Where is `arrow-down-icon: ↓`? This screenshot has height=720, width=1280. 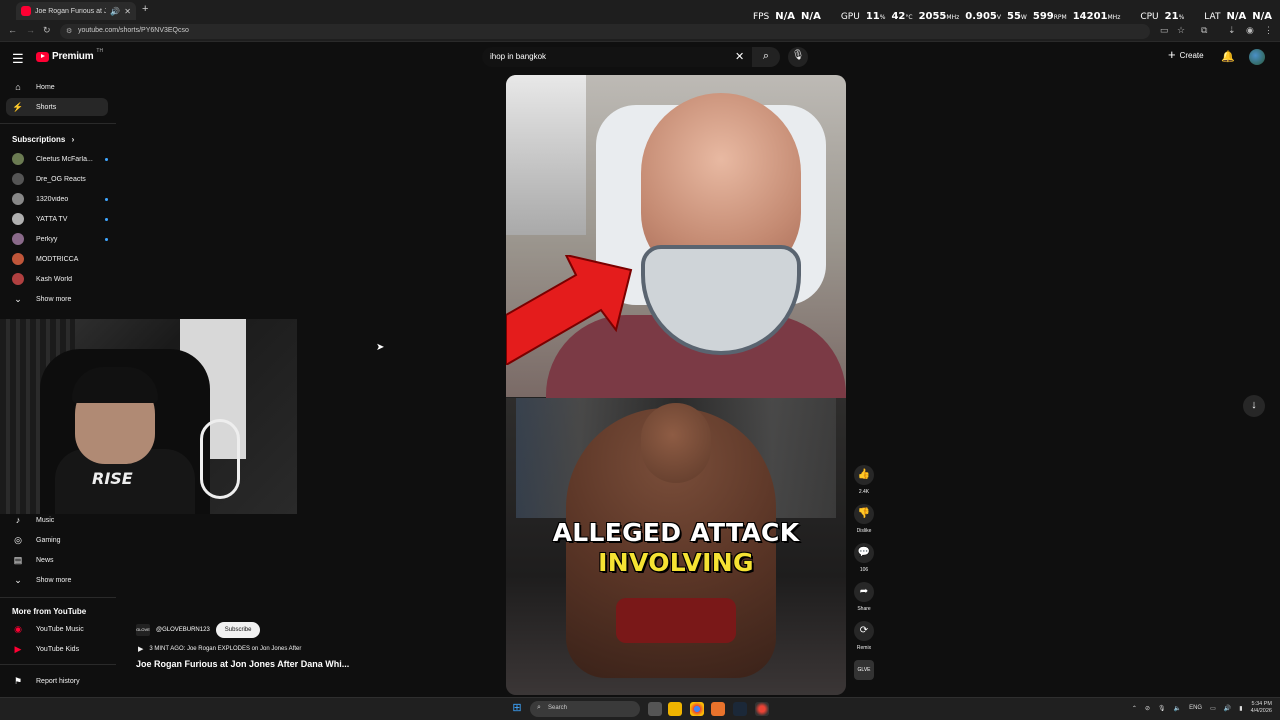
arrow-down-icon: ↓ is located at coordinates (1254, 405).